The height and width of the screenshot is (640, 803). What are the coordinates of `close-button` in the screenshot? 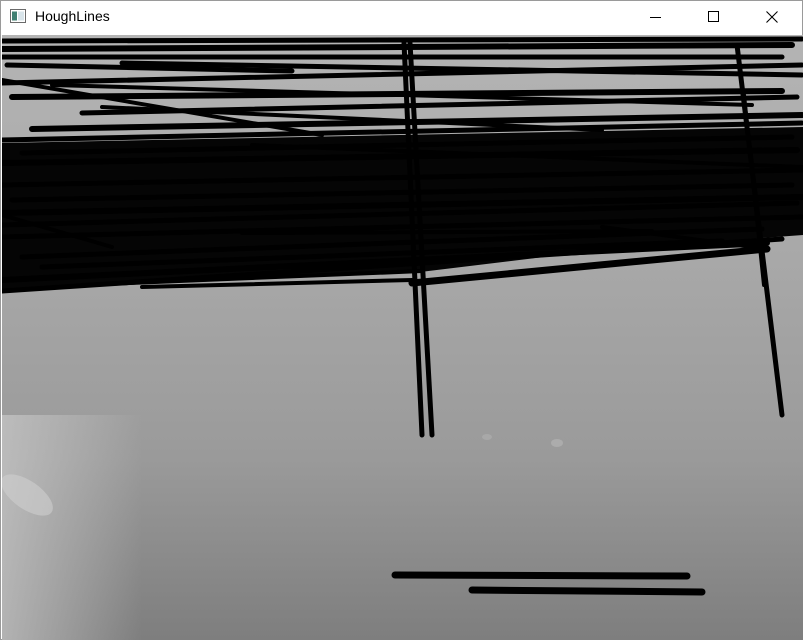 It's located at (772, 17).